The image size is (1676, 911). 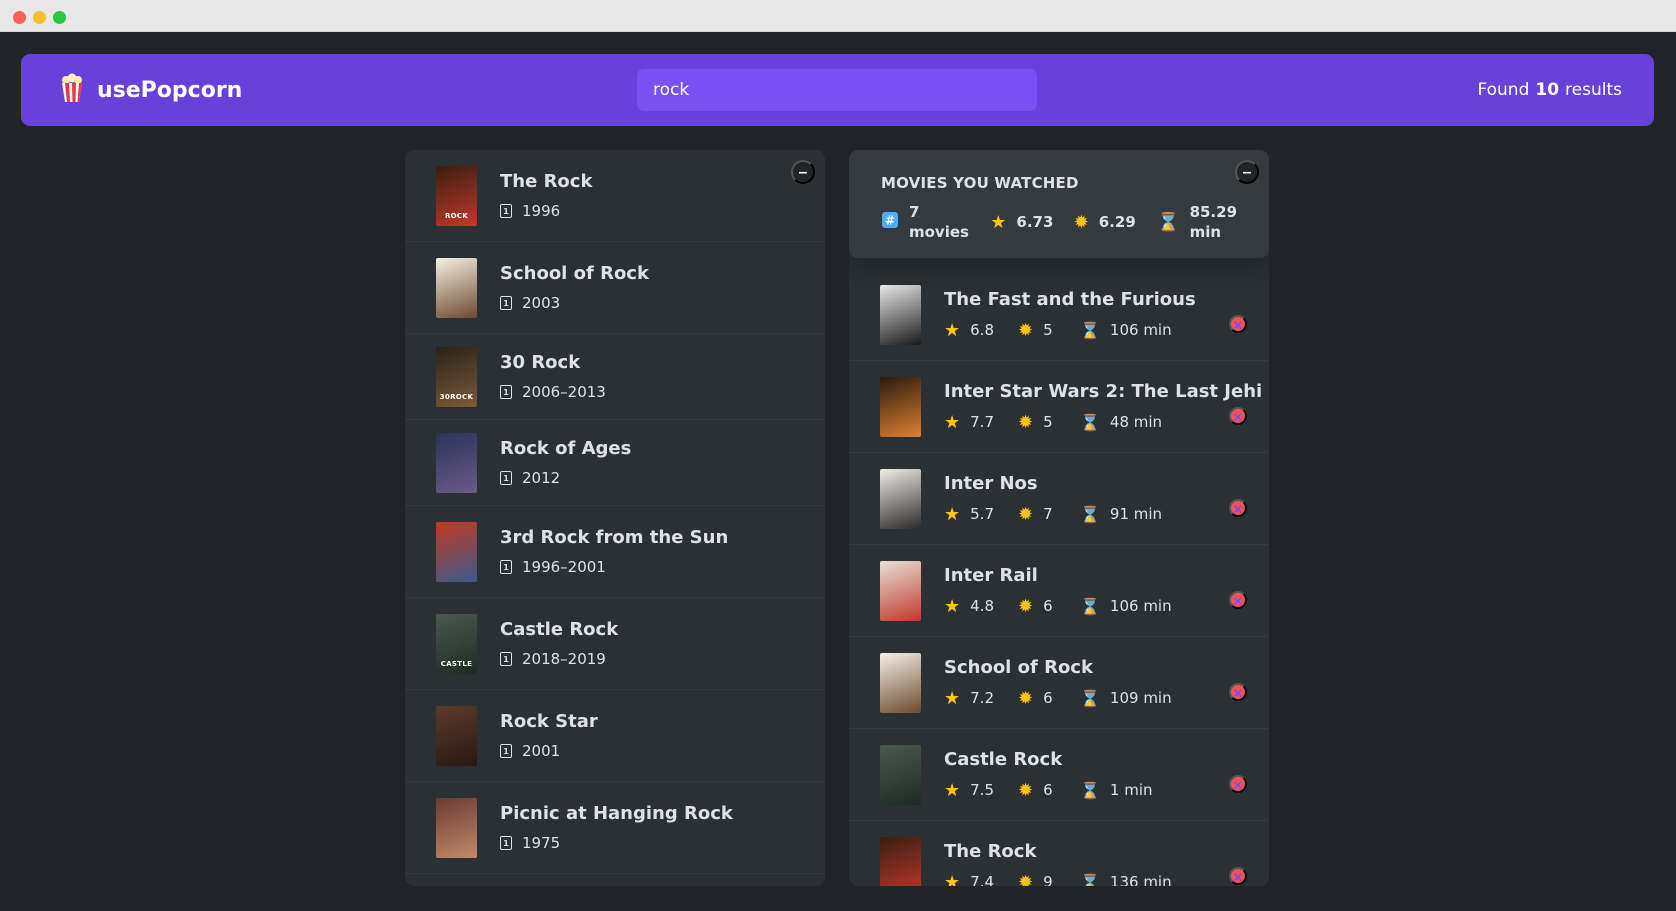 I want to click on imdb-rating: 5.7, so click(x=982, y=514).